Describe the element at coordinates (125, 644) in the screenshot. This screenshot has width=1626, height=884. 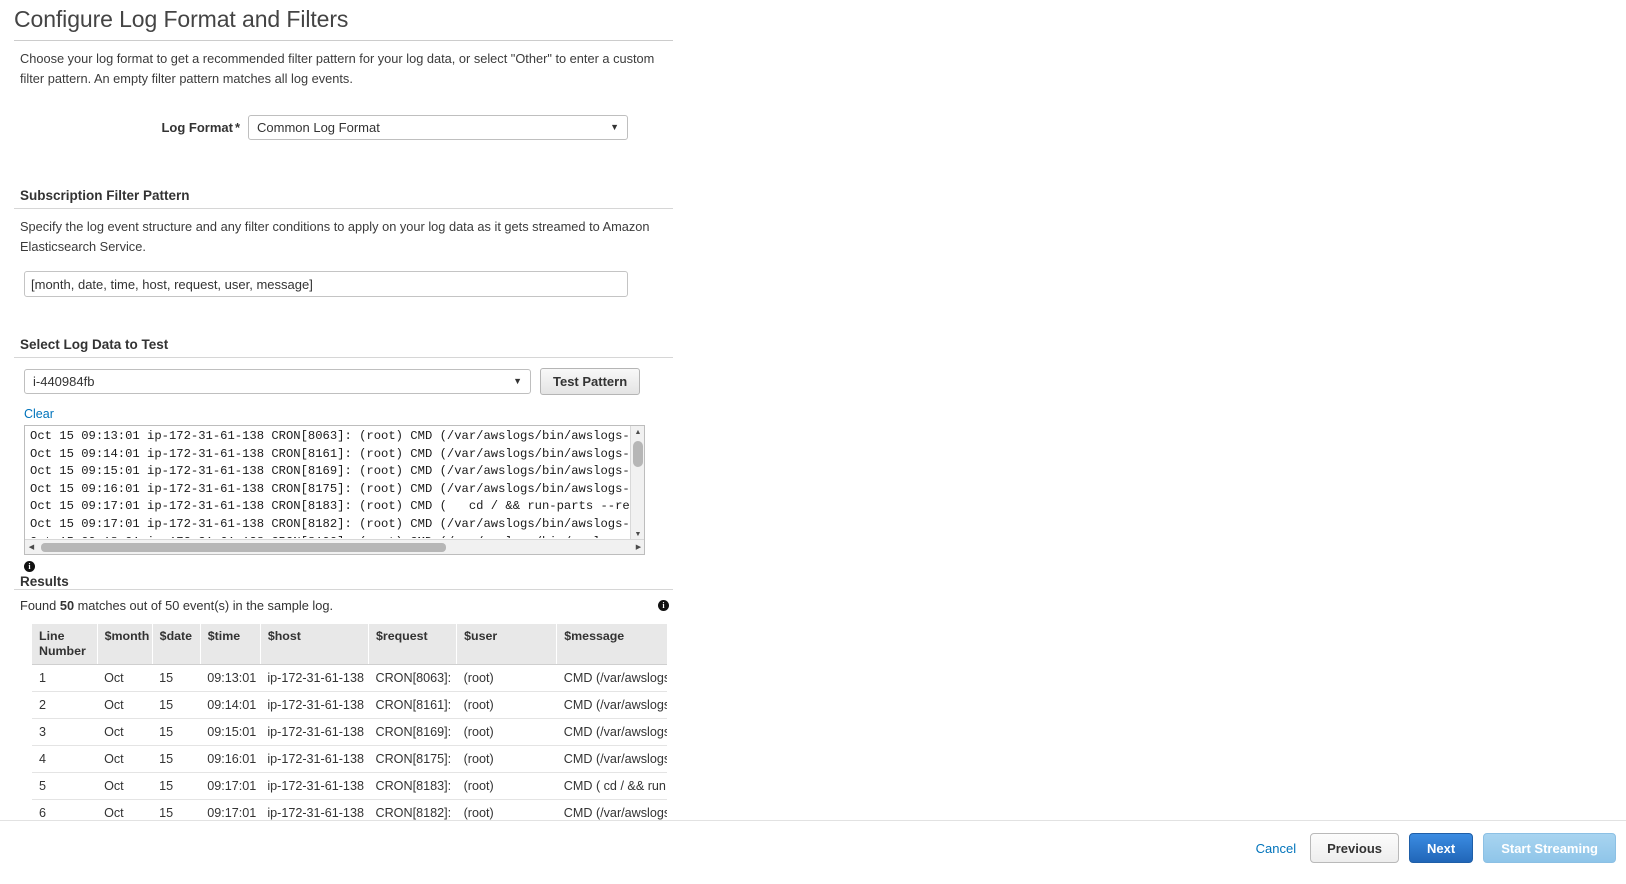
I see `column-header-month: $month` at that location.